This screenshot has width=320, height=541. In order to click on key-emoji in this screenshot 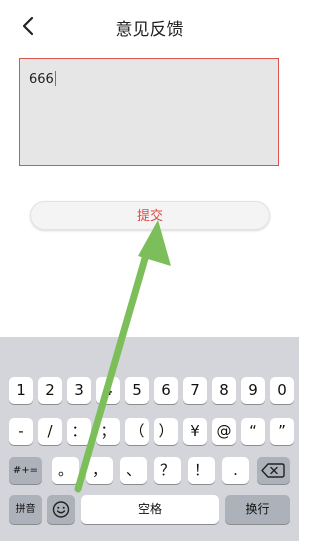, I will do `click(61, 509)`.